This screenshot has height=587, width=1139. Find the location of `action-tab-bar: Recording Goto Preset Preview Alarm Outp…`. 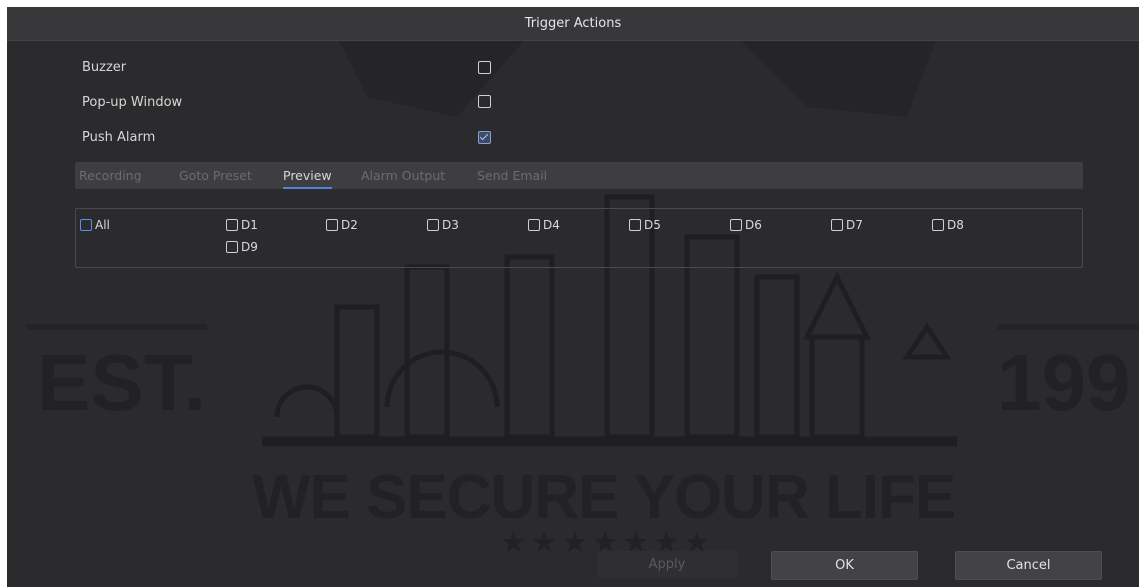

action-tab-bar: Recording Goto Preset Preview Alarm Outp… is located at coordinates (579, 175).